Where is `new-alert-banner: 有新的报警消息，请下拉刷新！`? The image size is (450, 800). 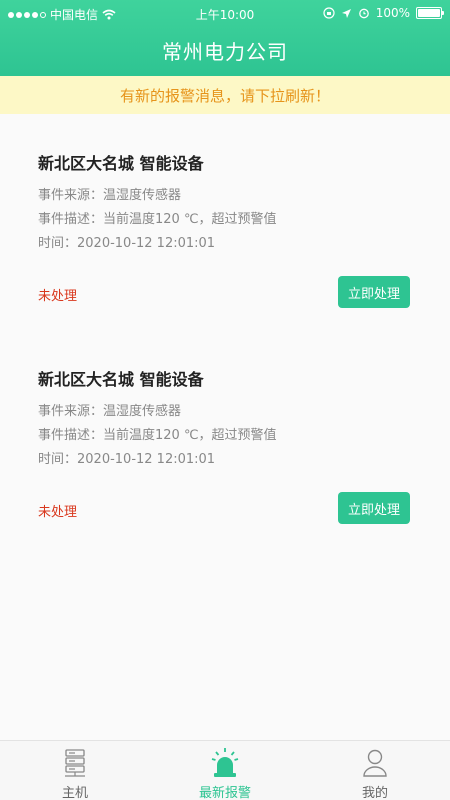
new-alert-banner: 有新的报警消息，请下拉刷新！ is located at coordinates (225, 95).